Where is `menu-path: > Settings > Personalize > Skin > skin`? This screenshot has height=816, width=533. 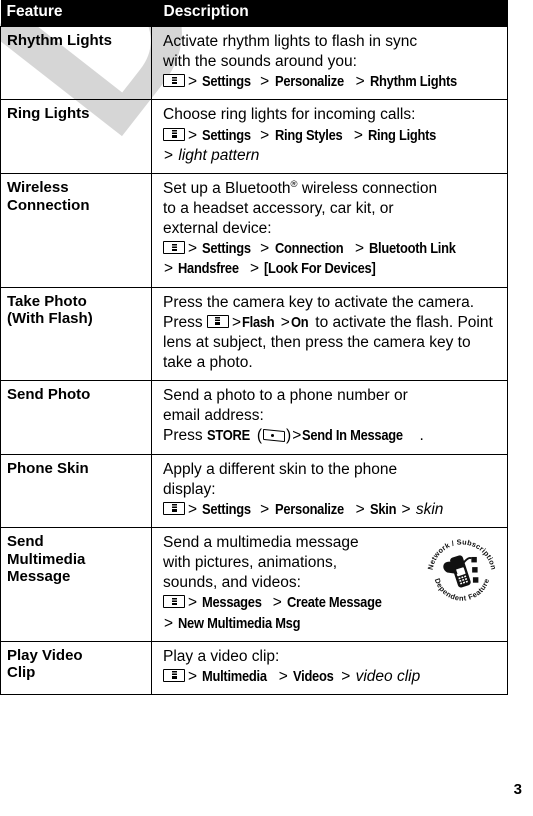
menu-path: > Settings > Personalize > Skin > skin is located at coordinates (332, 510).